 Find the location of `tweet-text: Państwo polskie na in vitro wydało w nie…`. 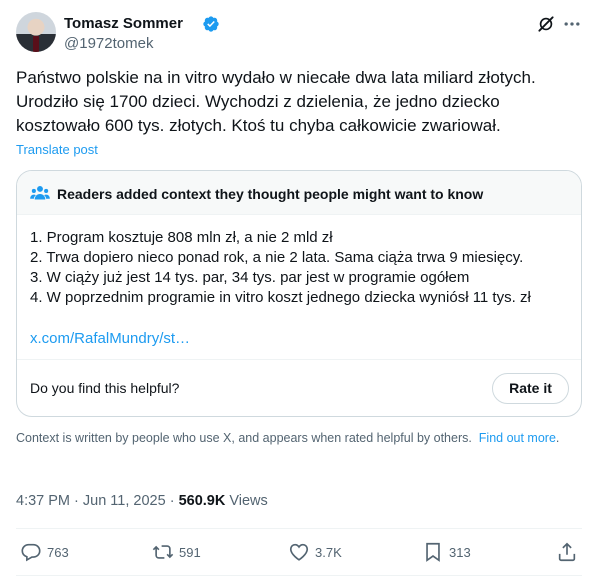

tweet-text: Państwo polskie na in vitro wydało w nie… is located at coordinates (276, 101).